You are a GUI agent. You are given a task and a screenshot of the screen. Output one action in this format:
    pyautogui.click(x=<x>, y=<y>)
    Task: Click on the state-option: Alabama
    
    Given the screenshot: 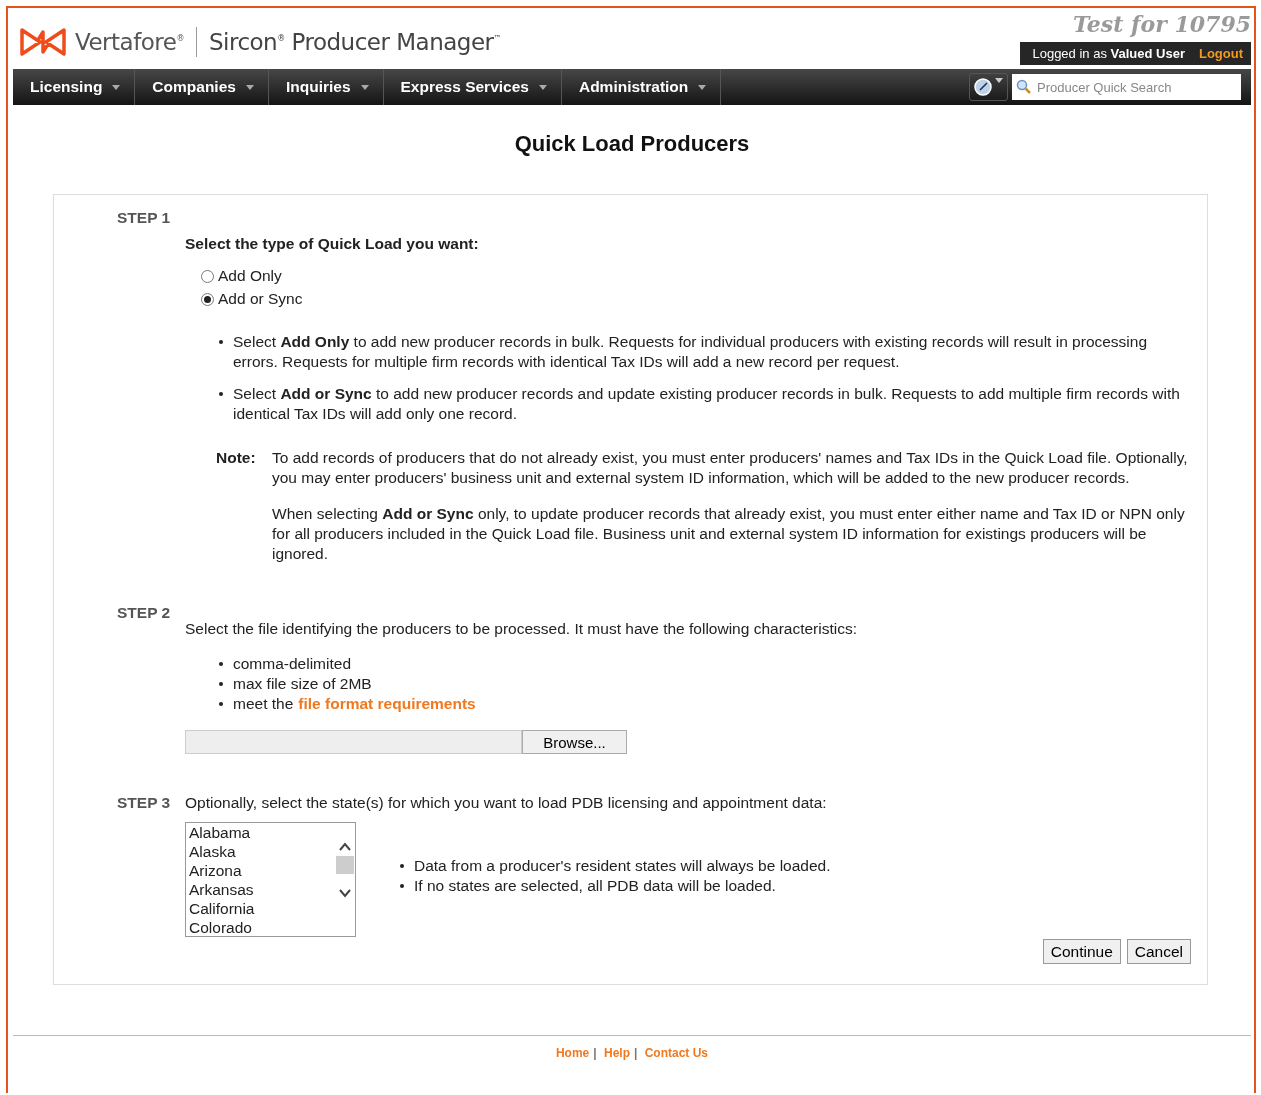 What is the action you would take?
    pyautogui.click(x=262, y=832)
    